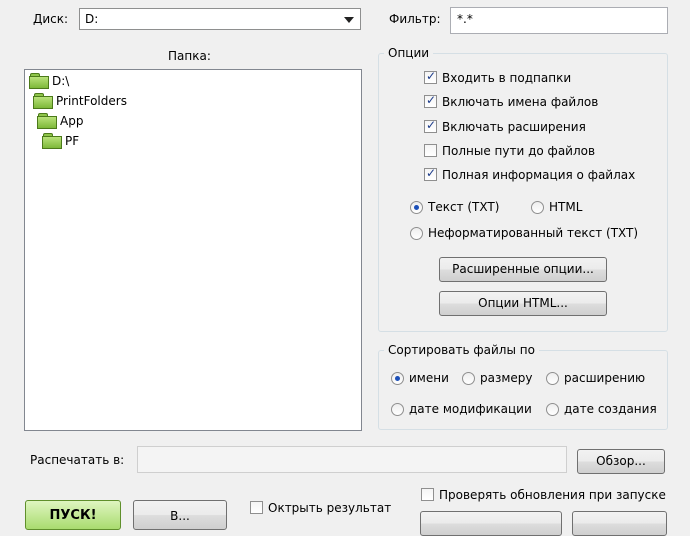 The image size is (690, 536). What do you see at coordinates (427, 494) in the screenshot?
I see `checkbox-check-updates` at bounding box center [427, 494].